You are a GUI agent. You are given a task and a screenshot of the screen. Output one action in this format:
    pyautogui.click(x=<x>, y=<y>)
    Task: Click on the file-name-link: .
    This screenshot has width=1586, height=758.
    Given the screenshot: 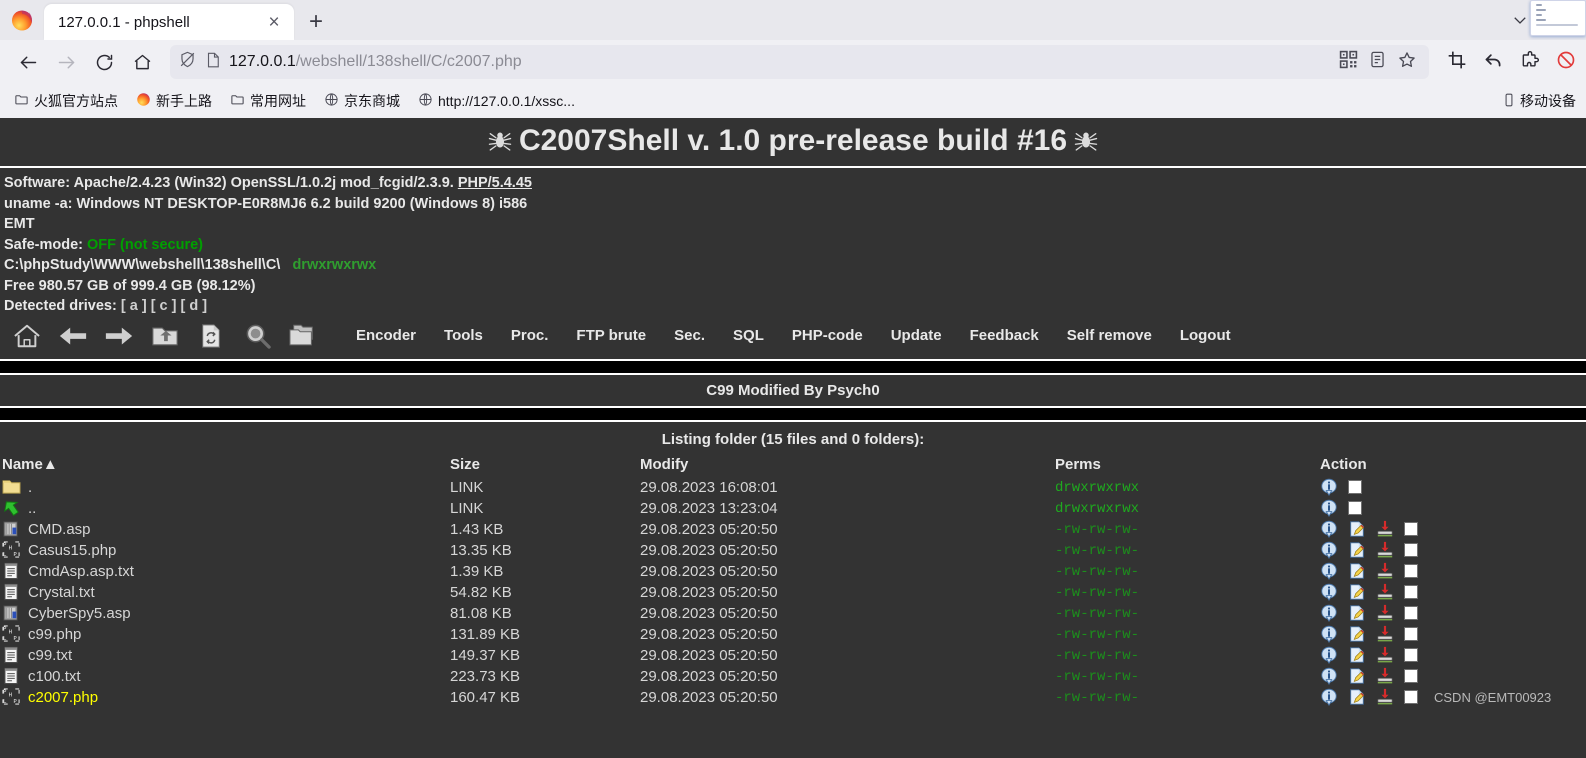 What is the action you would take?
    pyautogui.click(x=30, y=487)
    